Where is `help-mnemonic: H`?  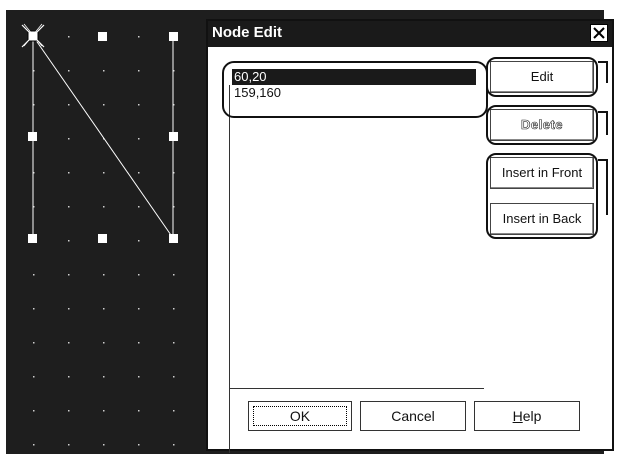 help-mnemonic: H is located at coordinates (517, 416).